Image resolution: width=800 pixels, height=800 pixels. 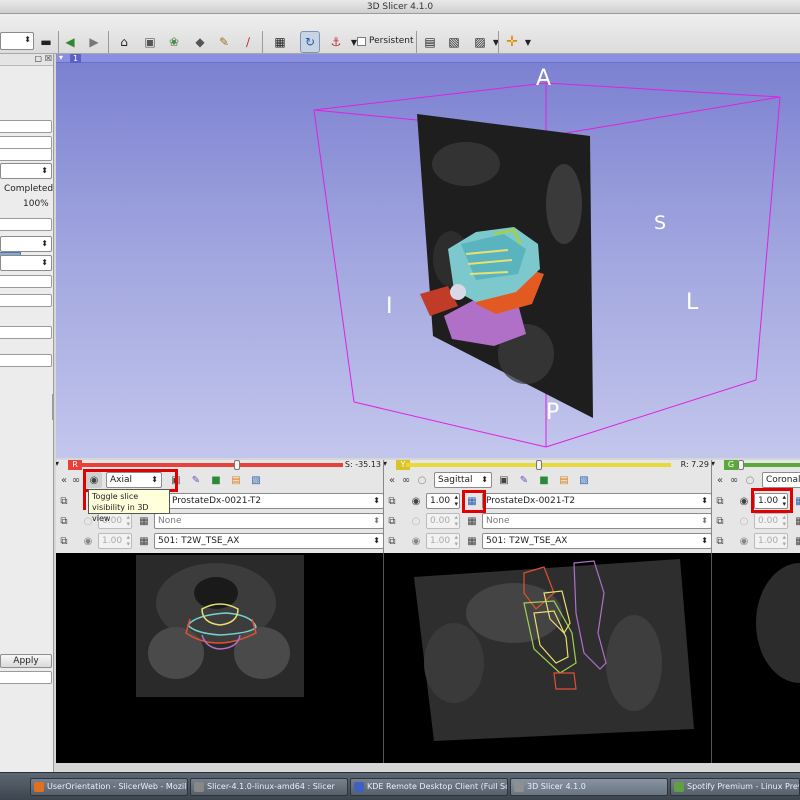 What do you see at coordinates (17, 41) in the screenshot?
I see `module-selector-combo: ⬍` at bounding box center [17, 41].